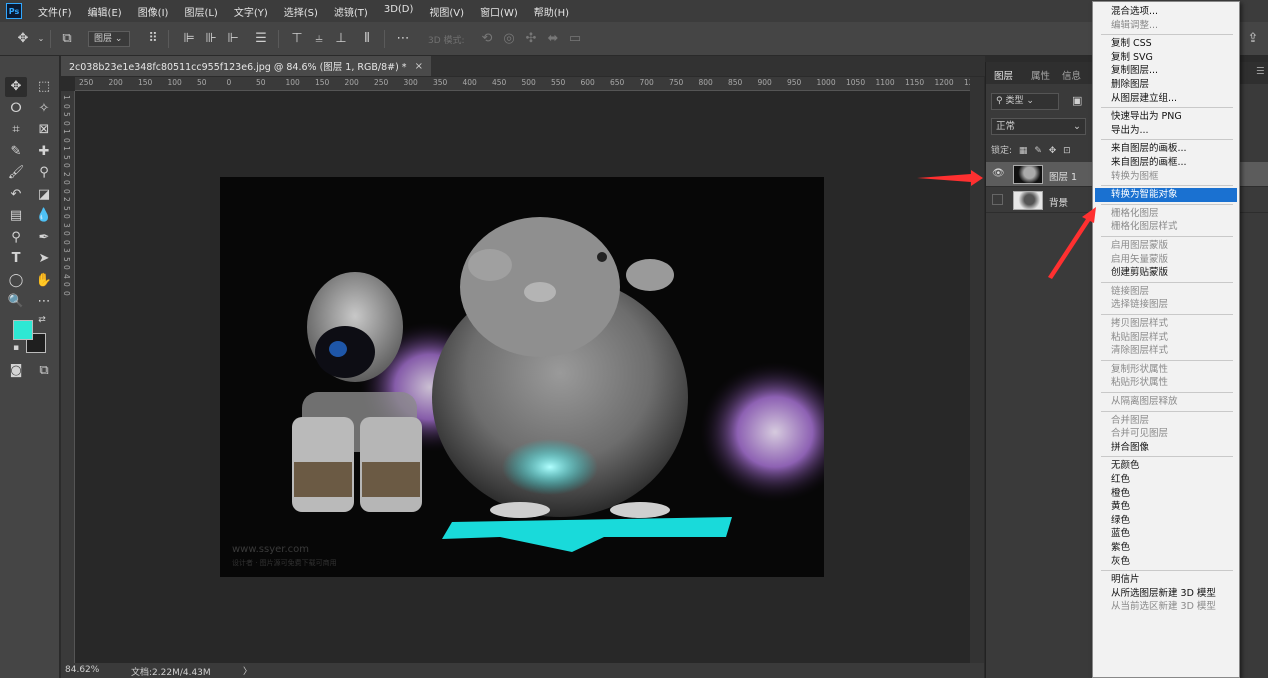 The image size is (1268, 678). What do you see at coordinates (551, 11) in the screenshot?
I see `menu-item: 帮助(H)` at bounding box center [551, 11].